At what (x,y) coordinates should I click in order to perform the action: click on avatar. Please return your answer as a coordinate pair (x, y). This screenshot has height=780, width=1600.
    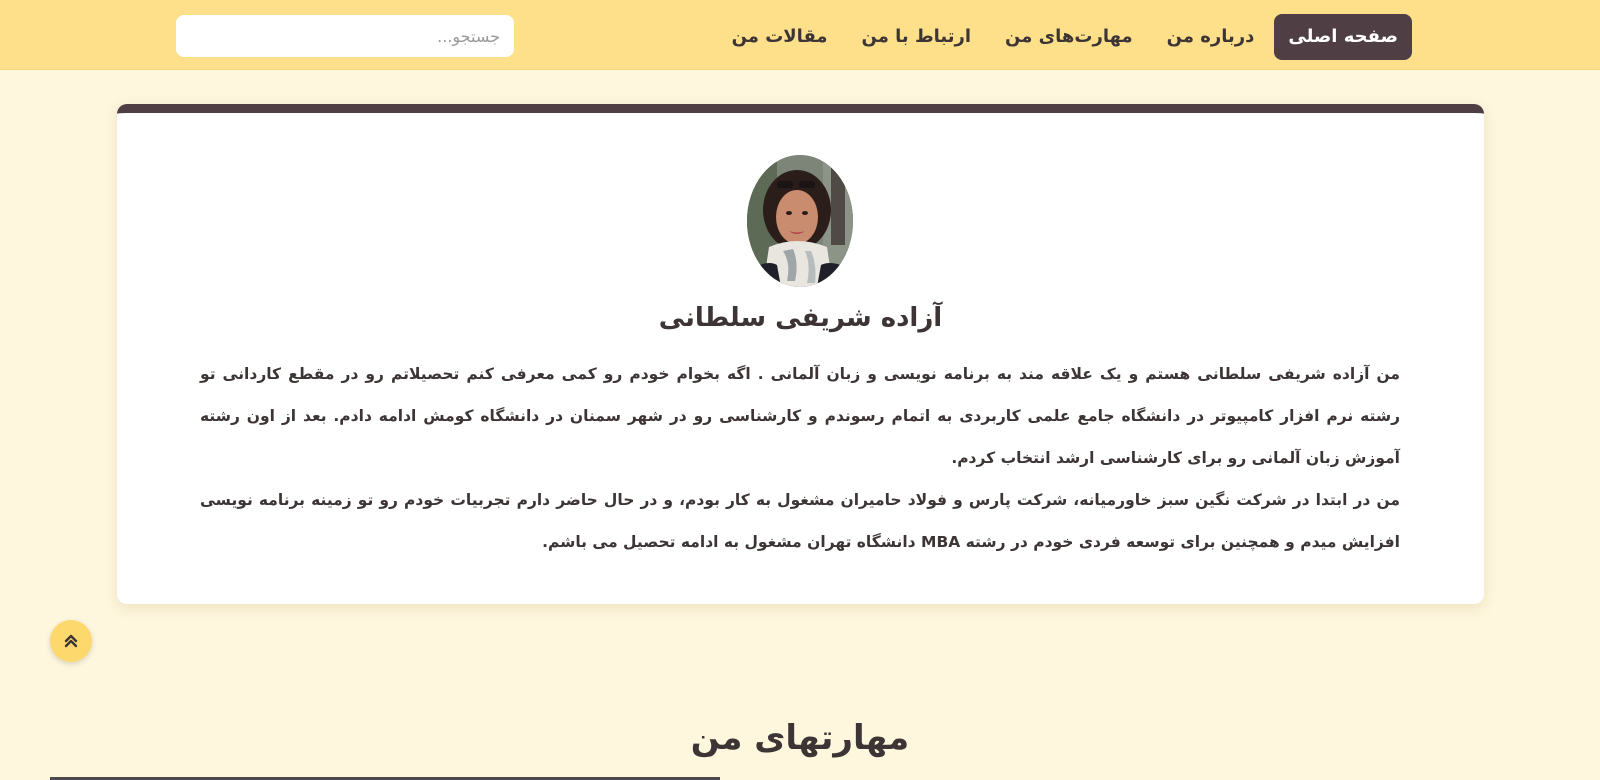
    Looking at the image, I should click on (800, 221).